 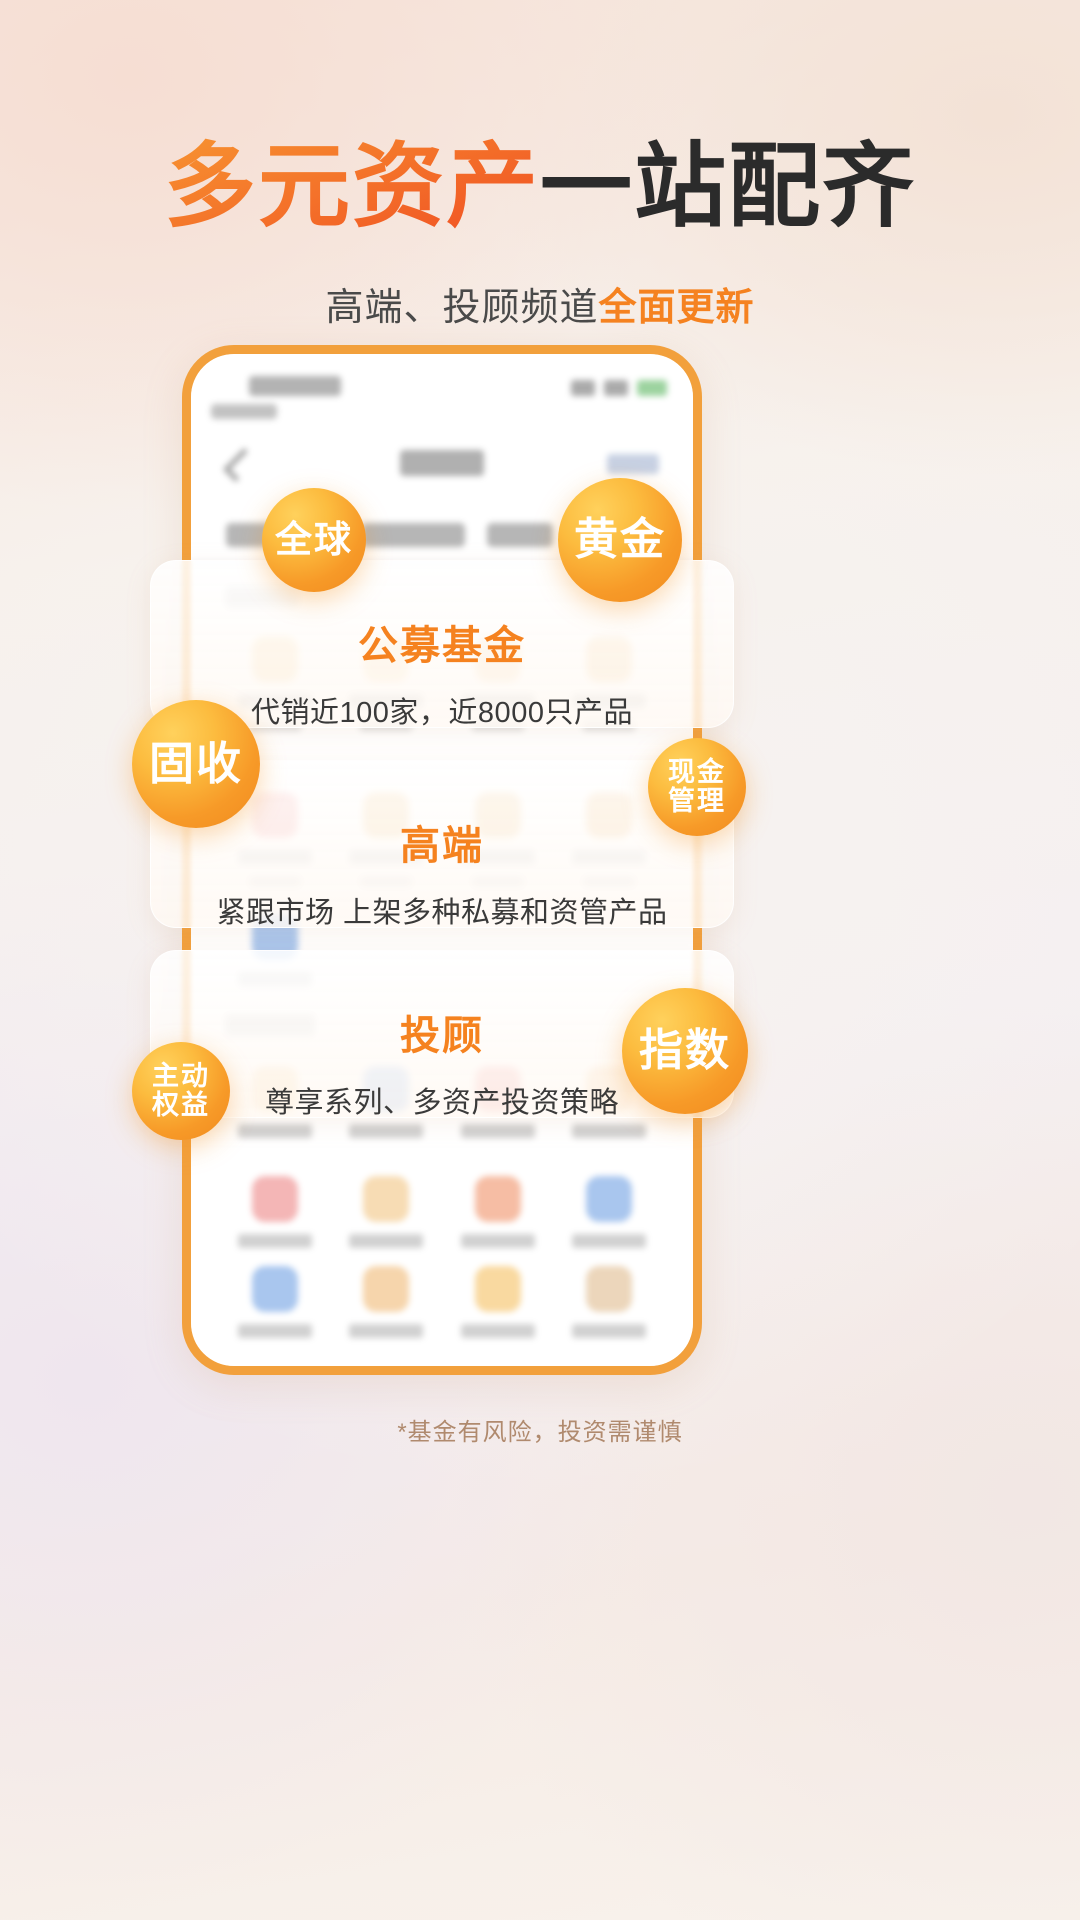 I want to click on bubble-label-line1: 主动, so click(x=181, y=1075).